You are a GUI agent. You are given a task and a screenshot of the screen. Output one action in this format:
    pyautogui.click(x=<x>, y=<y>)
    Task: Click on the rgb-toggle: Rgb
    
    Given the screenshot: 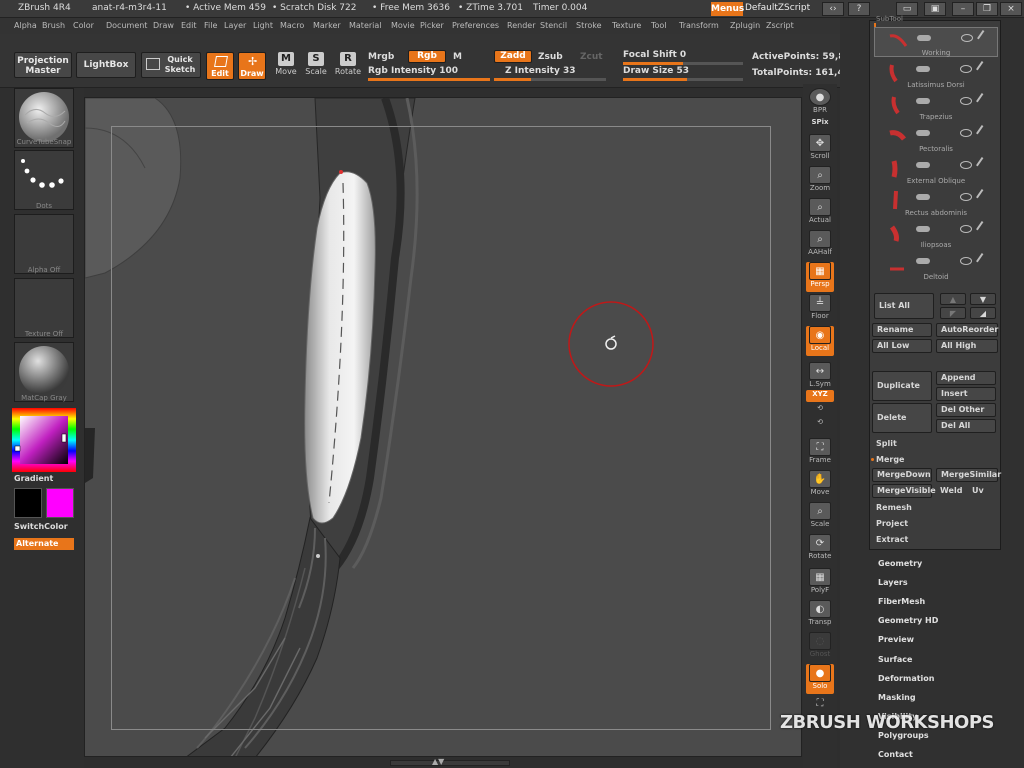 What is the action you would take?
    pyautogui.click(x=427, y=56)
    